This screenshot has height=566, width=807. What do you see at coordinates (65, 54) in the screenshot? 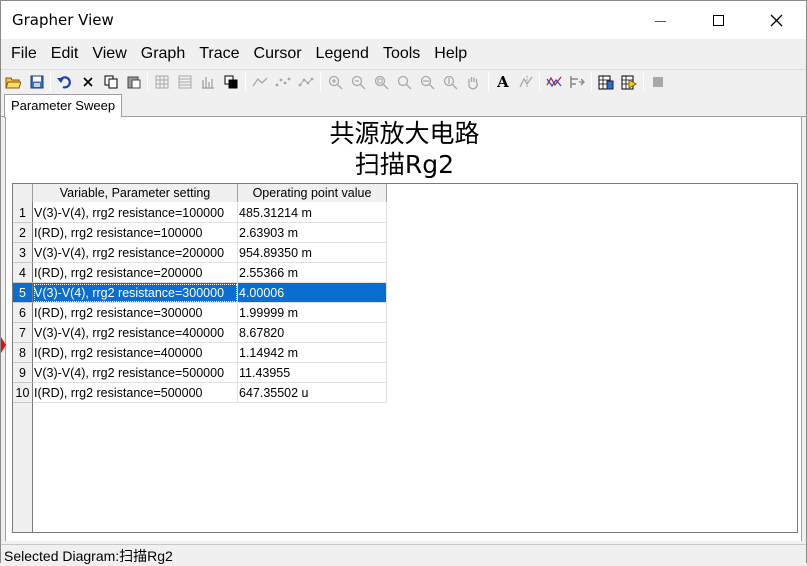
I see `menu-edit: Edit` at bounding box center [65, 54].